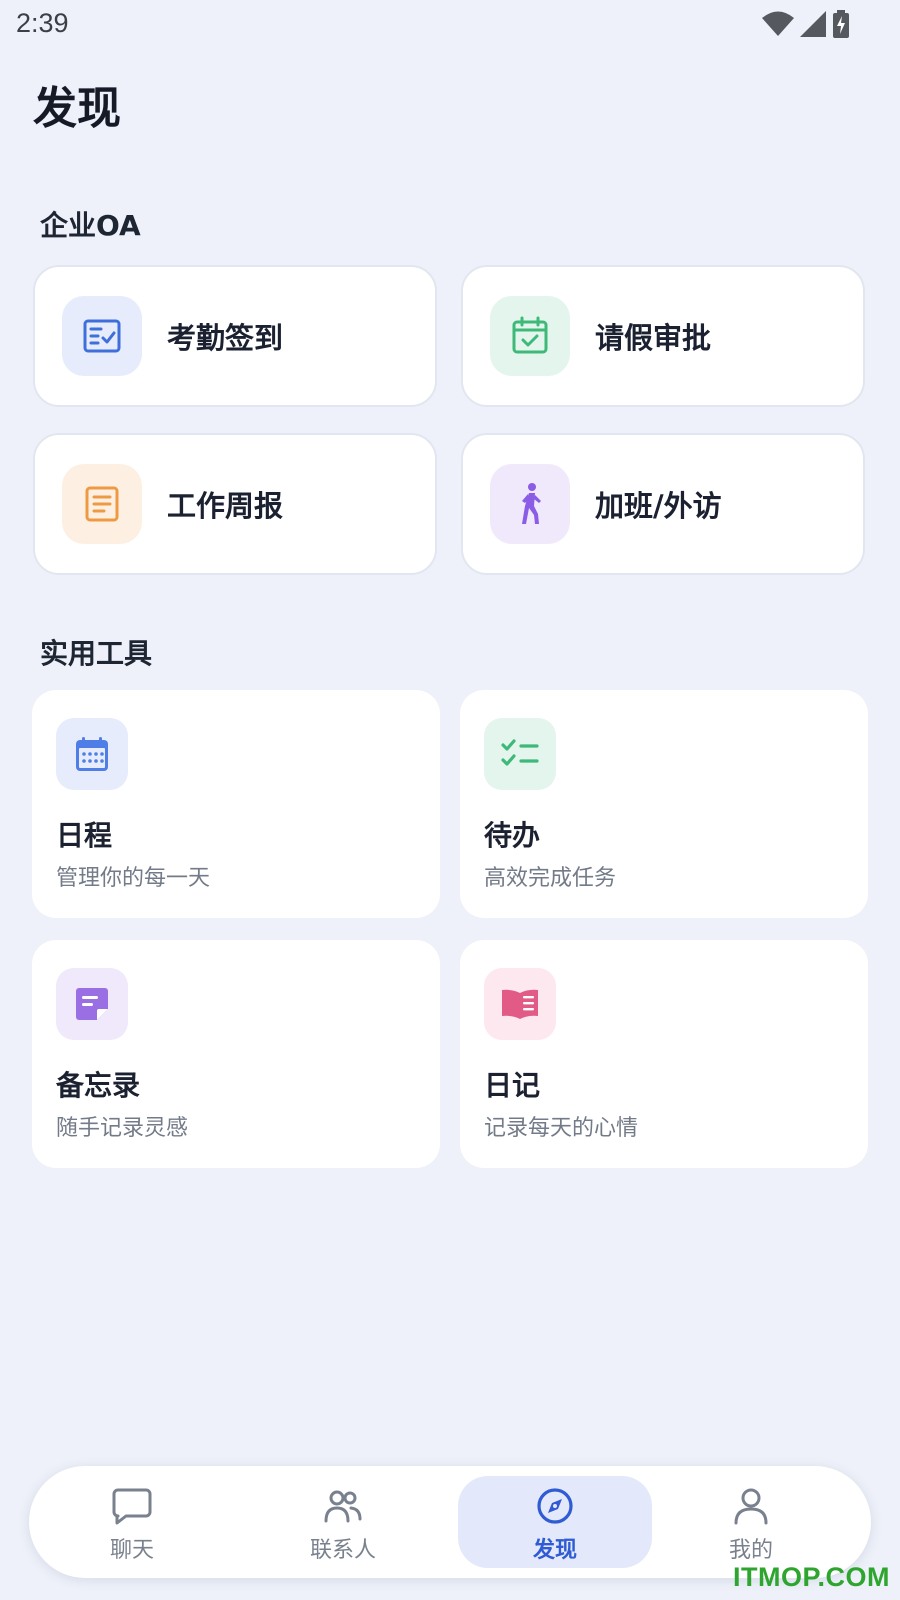 The height and width of the screenshot is (1600, 900). What do you see at coordinates (98, 1085) in the screenshot?
I see `tool-title: 备忘录` at bounding box center [98, 1085].